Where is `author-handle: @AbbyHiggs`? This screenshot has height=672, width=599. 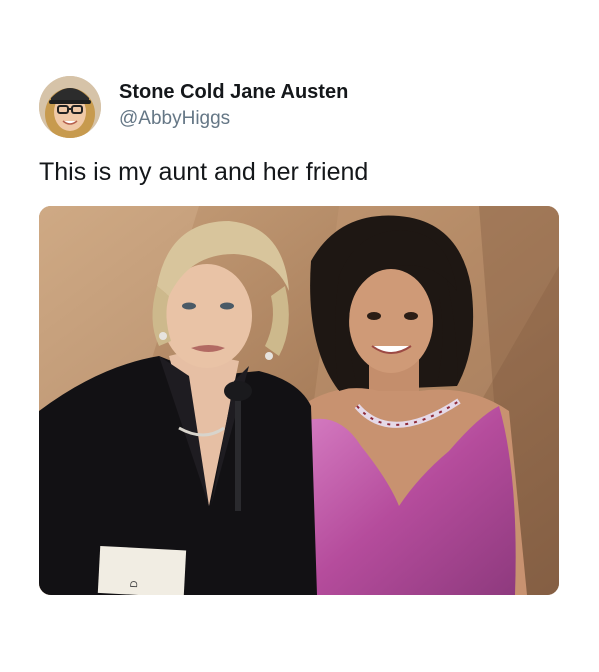 author-handle: @AbbyHiggs is located at coordinates (233, 119).